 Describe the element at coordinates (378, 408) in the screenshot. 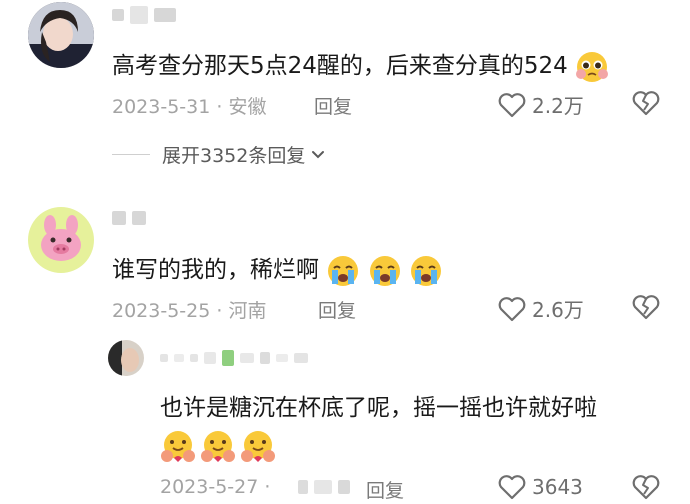

I see `reply-text: 也许是糖沉在杯底了呢，摇一摇也许就好啦` at that location.